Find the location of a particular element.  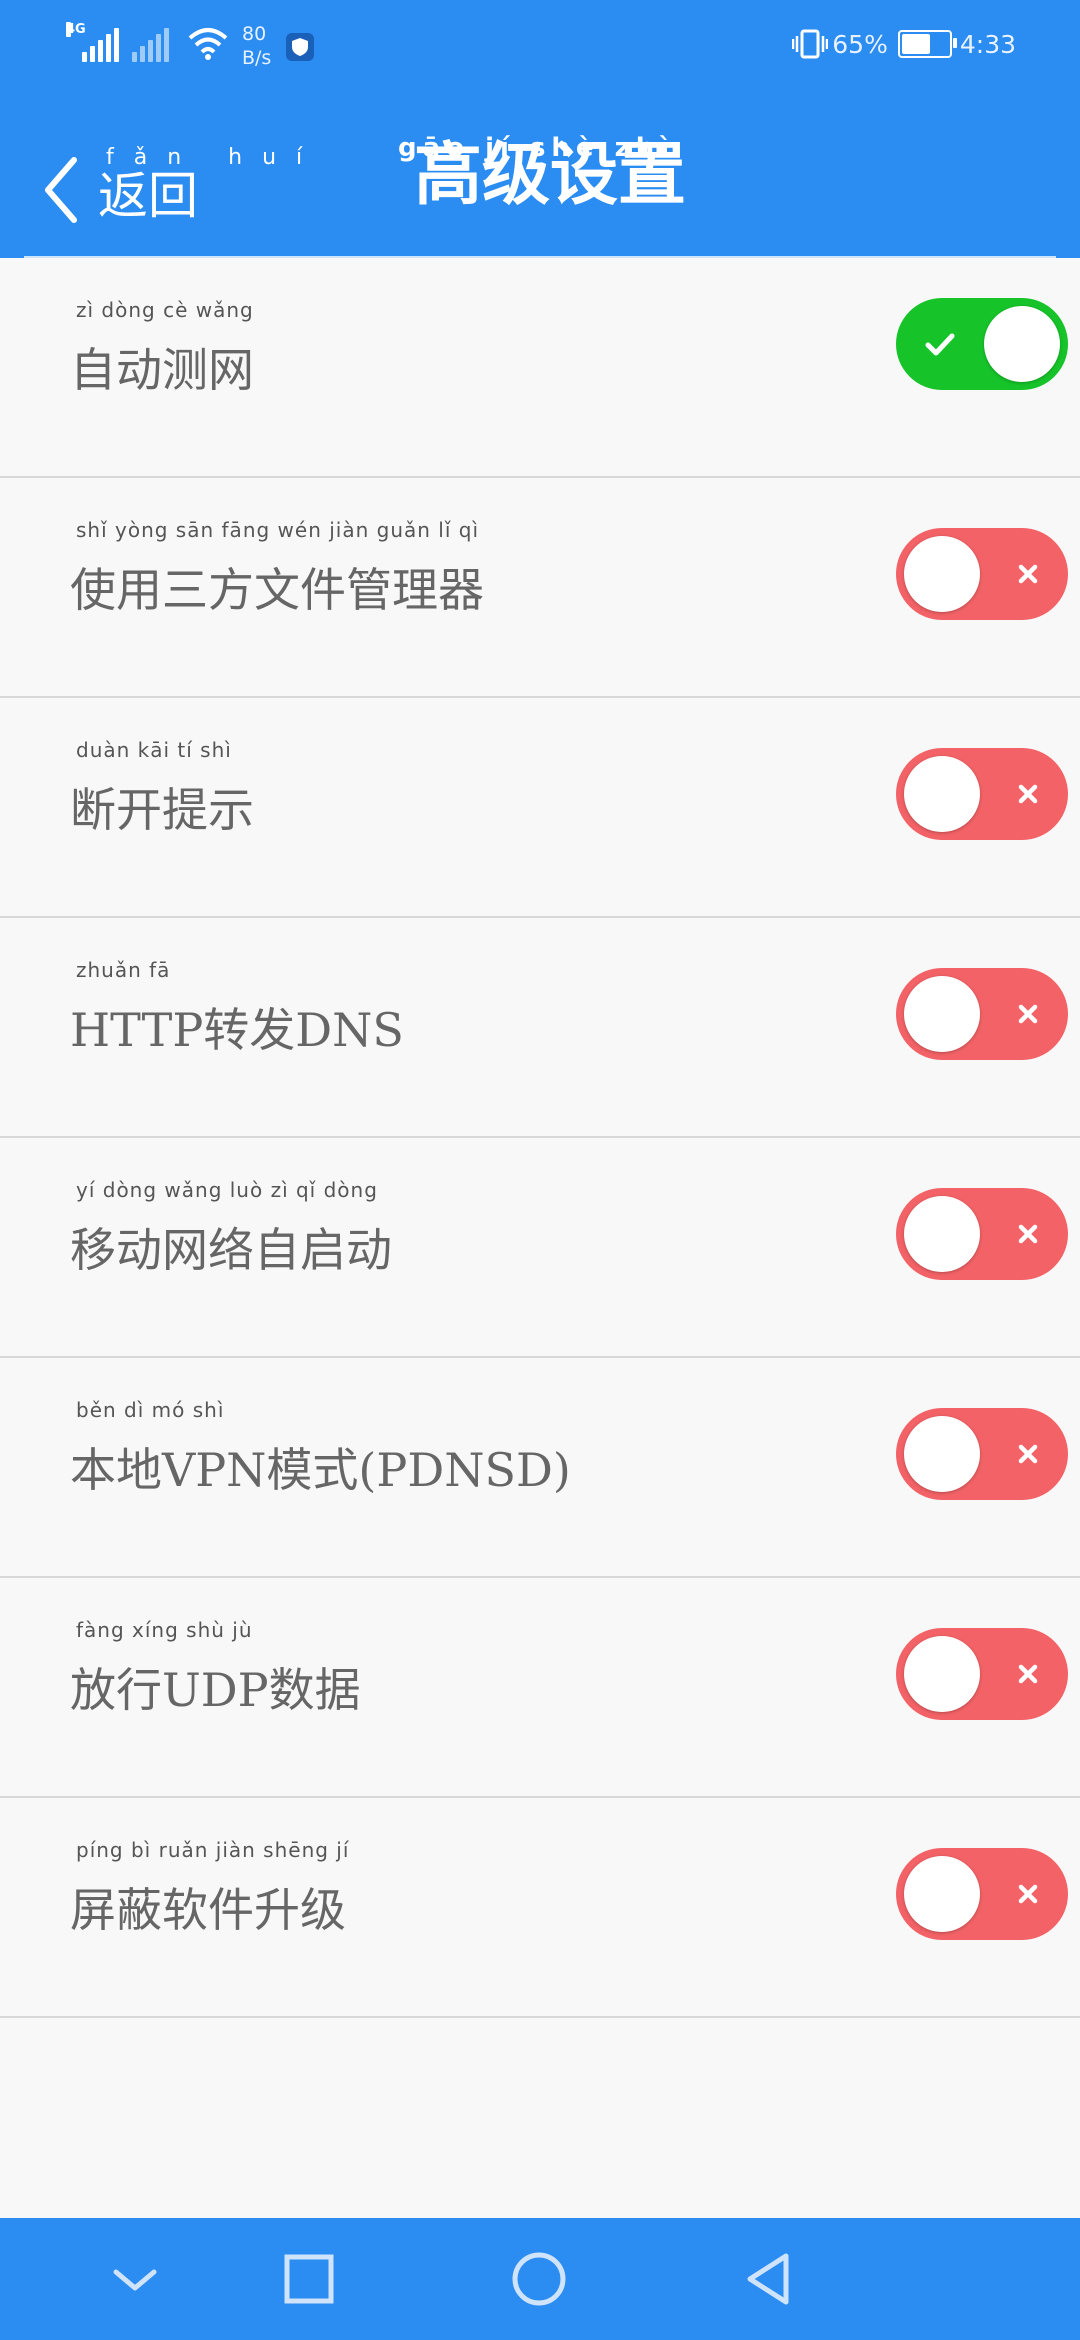

setting-label-wrap: zhuǎn fā HTTP转发DNS is located at coordinates (237, 1009).